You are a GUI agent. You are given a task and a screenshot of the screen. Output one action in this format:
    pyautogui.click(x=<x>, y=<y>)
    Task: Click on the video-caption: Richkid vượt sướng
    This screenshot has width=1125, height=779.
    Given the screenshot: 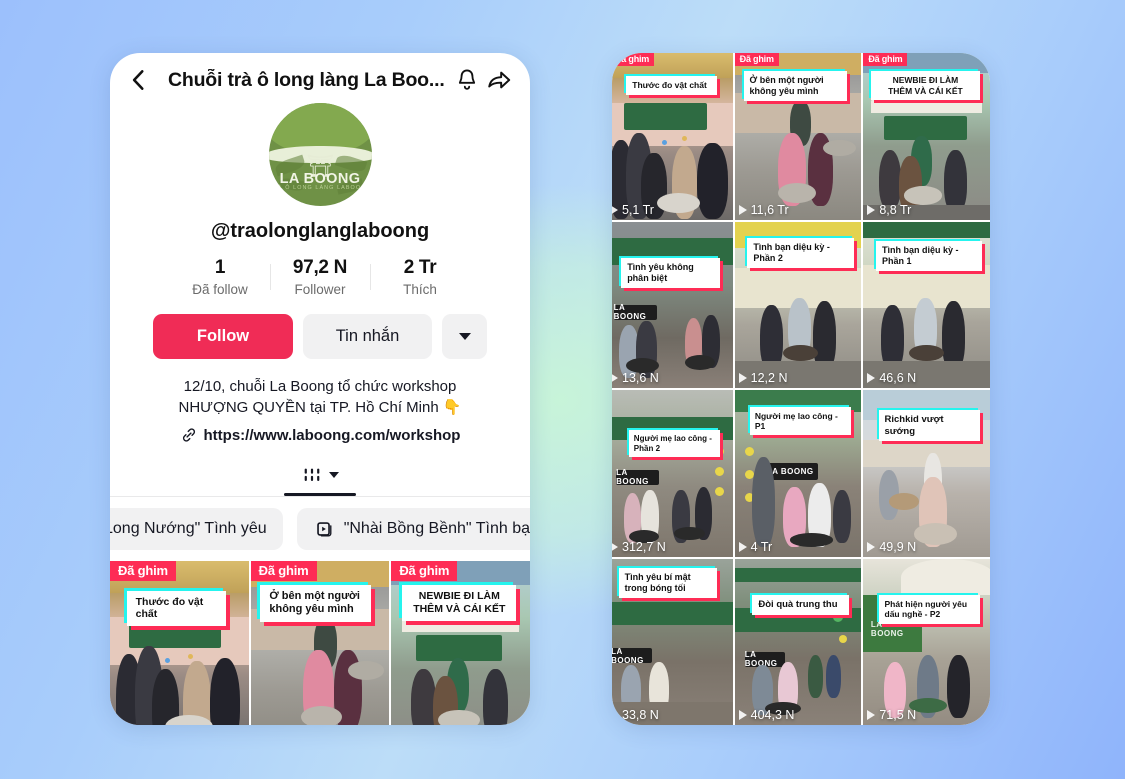 What is the action you would take?
    pyautogui.click(x=929, y=425)
    